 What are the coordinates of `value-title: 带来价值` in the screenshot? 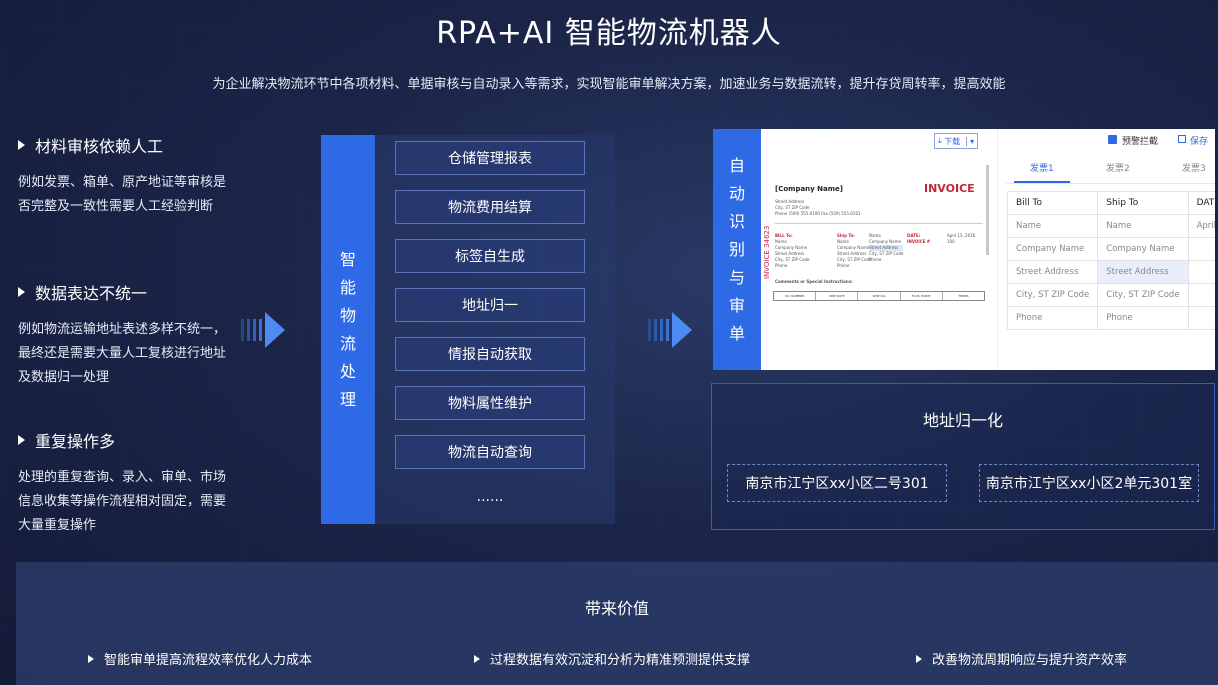 It's located at (616, 608).